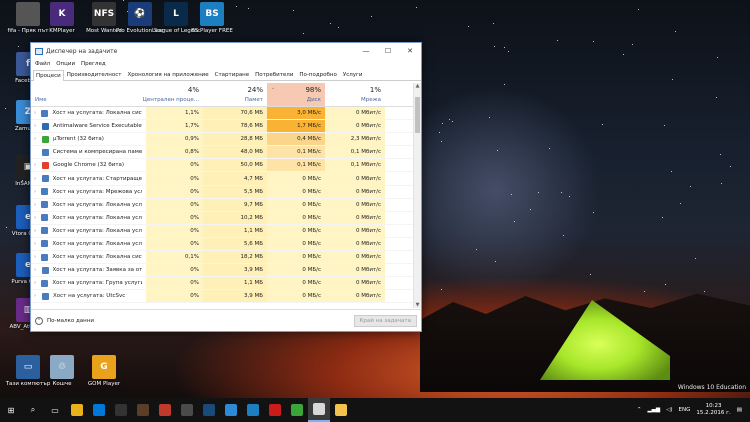  I want to click on network-icon: ▂▄▆, so click(653, 410).